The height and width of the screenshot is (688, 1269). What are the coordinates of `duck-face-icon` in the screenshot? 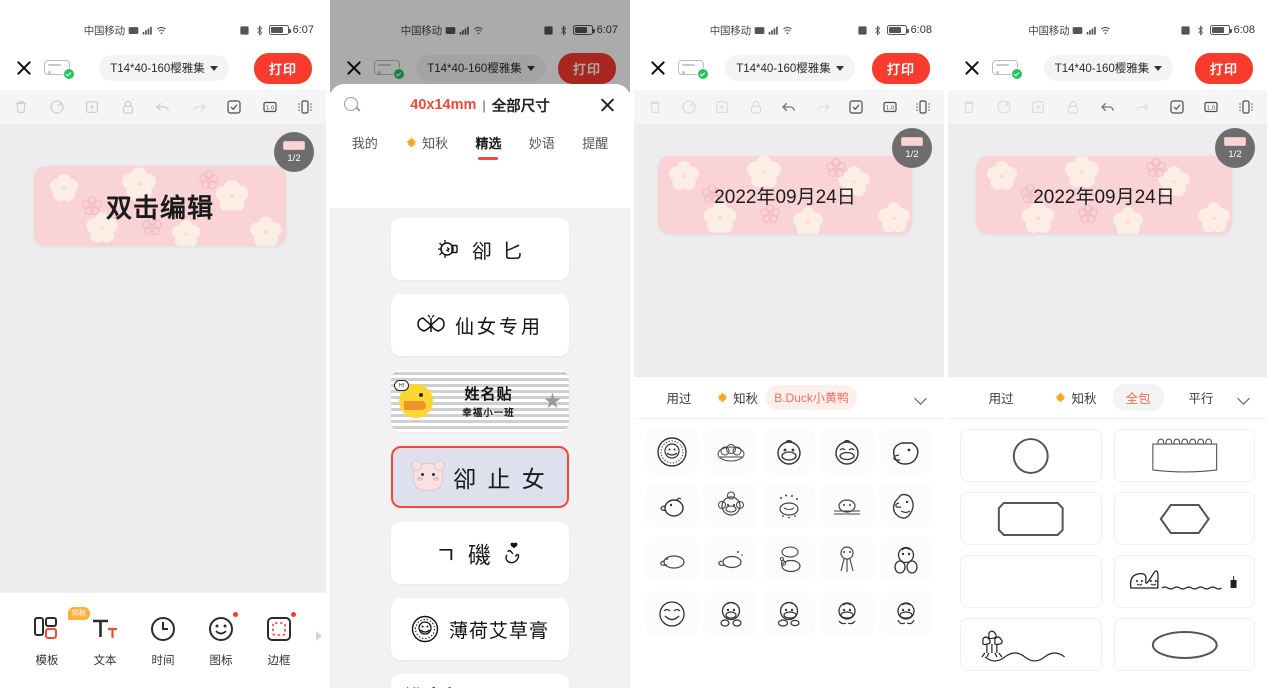 It's located at (789, 451).